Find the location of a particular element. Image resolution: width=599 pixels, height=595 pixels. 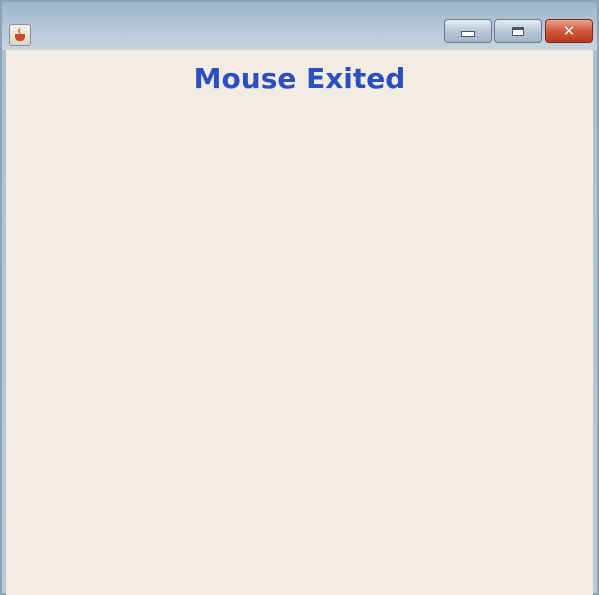

maximize-button is located at coordinates (518, 31).